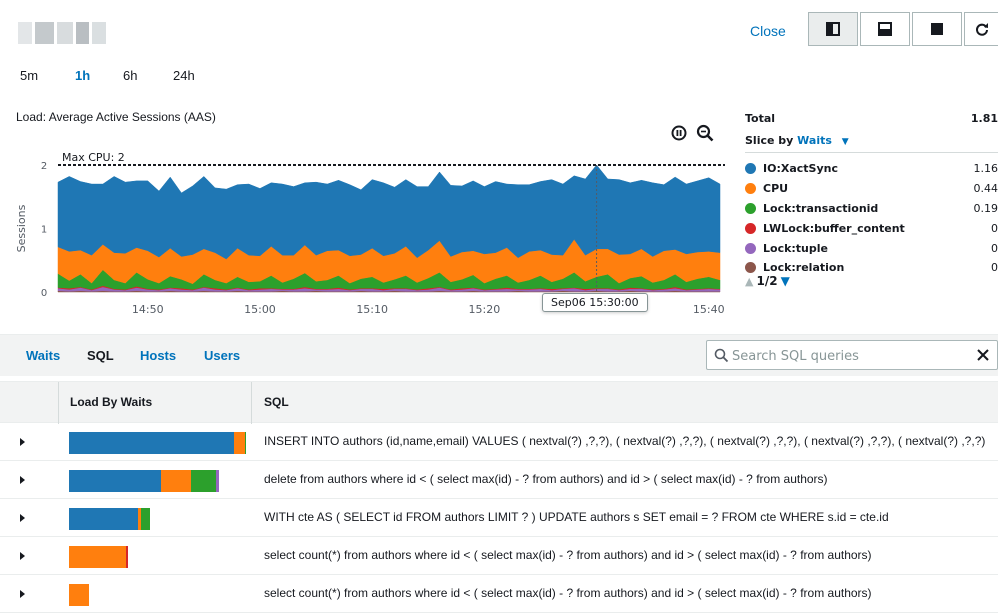 Image resolution: width=998 pixels, height=615 pixels. I want to click on tab-waits: Waits, so click(43, 355).